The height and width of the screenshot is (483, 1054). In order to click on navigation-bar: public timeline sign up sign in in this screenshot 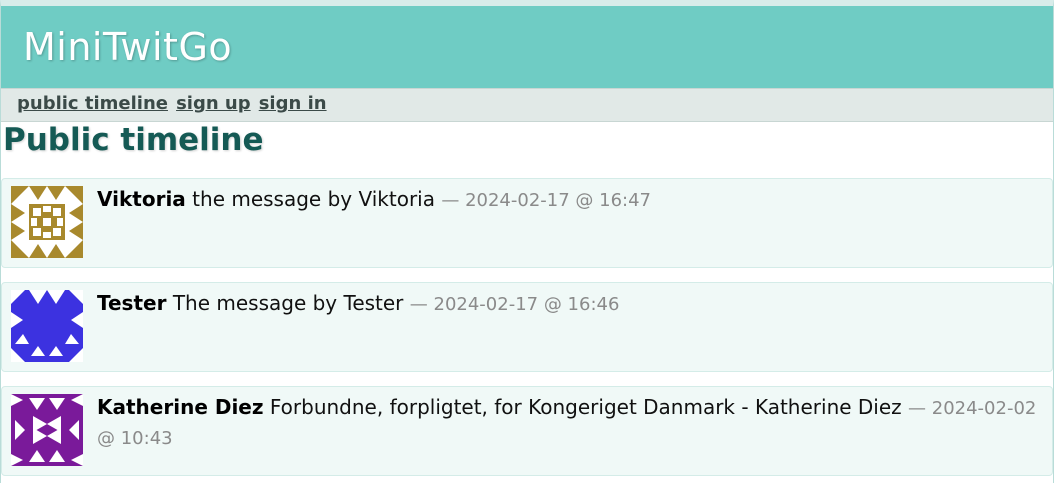, I will do `click(527, 105)`.